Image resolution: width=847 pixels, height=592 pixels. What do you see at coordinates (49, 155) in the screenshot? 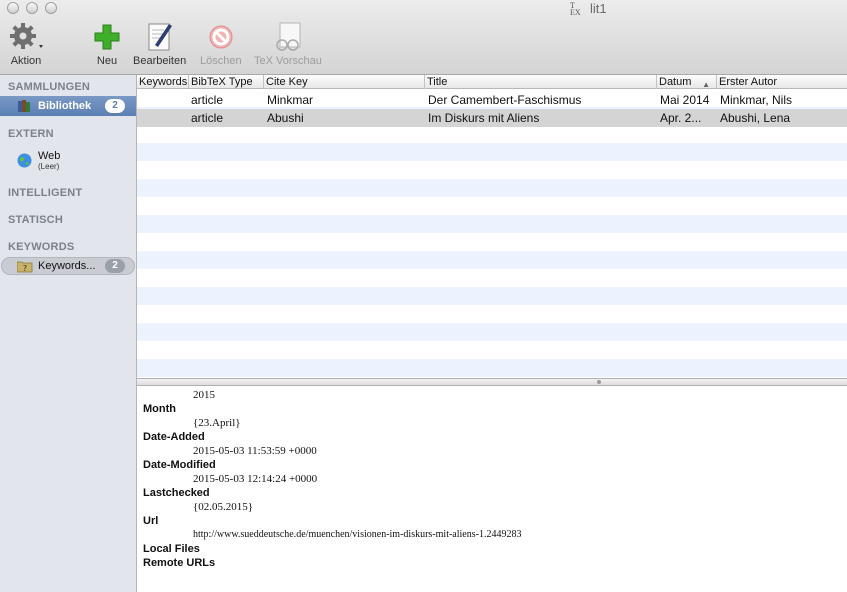
I see `web-label: Web` at bounding box center [49, 155].